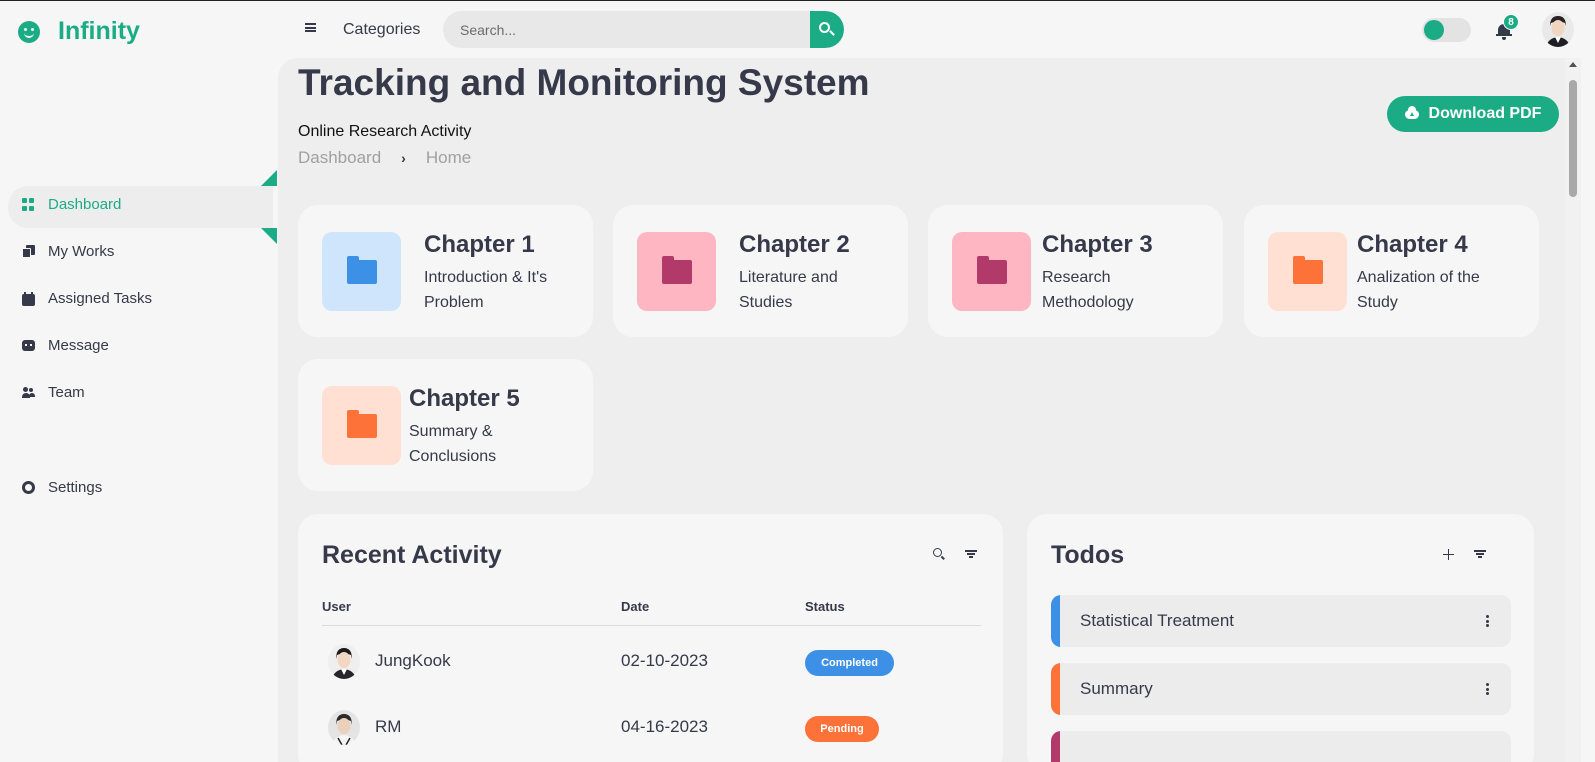 This screenshot has height=762, width=1595. I want to click on search-form, so click(643, 29).